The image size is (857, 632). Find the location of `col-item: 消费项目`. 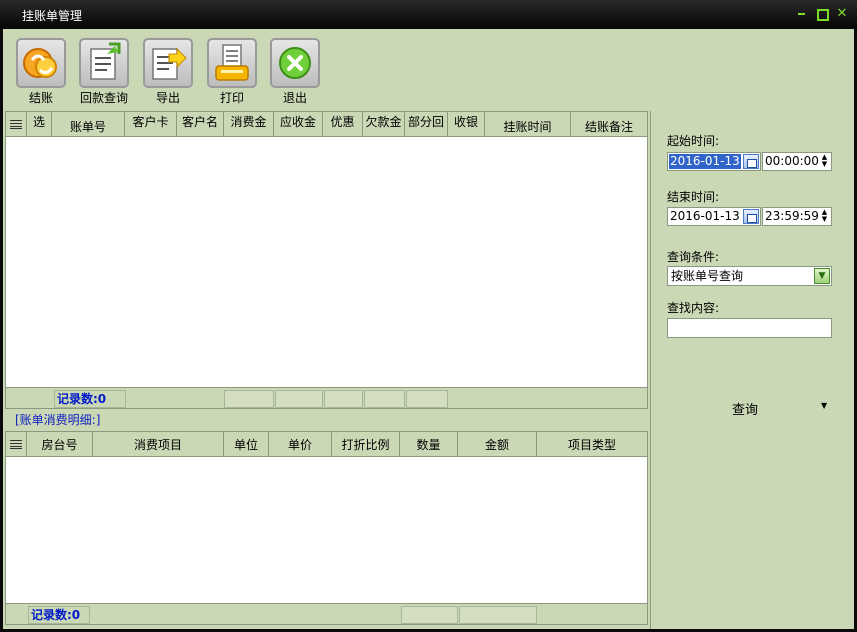

col-item: 消费项目 is located at coordinates (158, 444).